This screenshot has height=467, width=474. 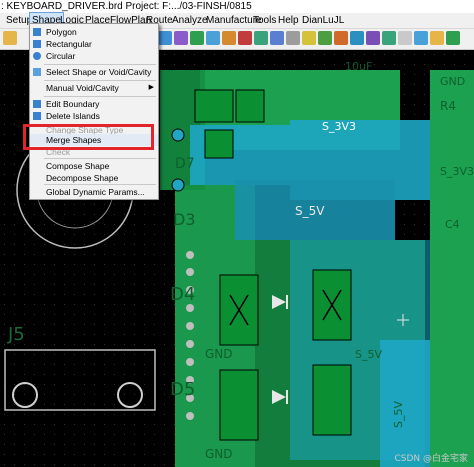 What do you see at coordinates (310, 211) in the screenshot?
I see `net-label-5v-mid: S_5V` at bounding box center [310, 211].